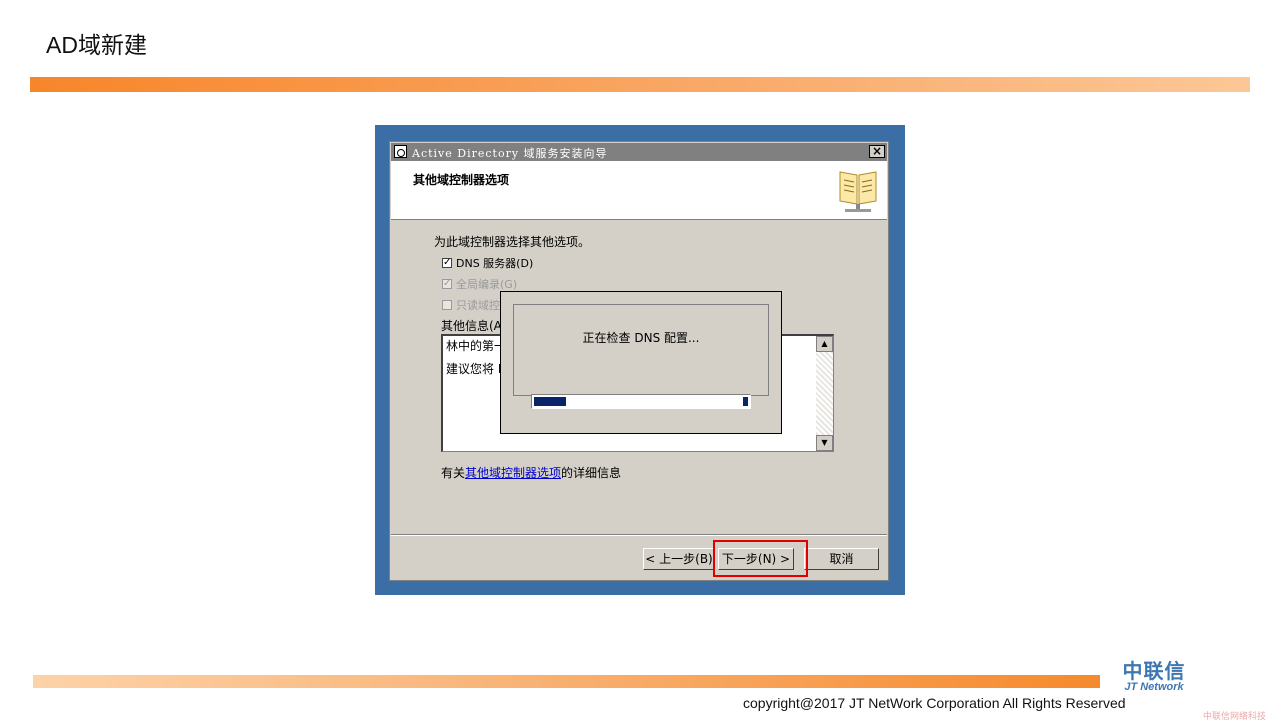  Describe the element at coordinates (96, 45) in the screenshot. I see `slide-title: AD域新建` at that location.